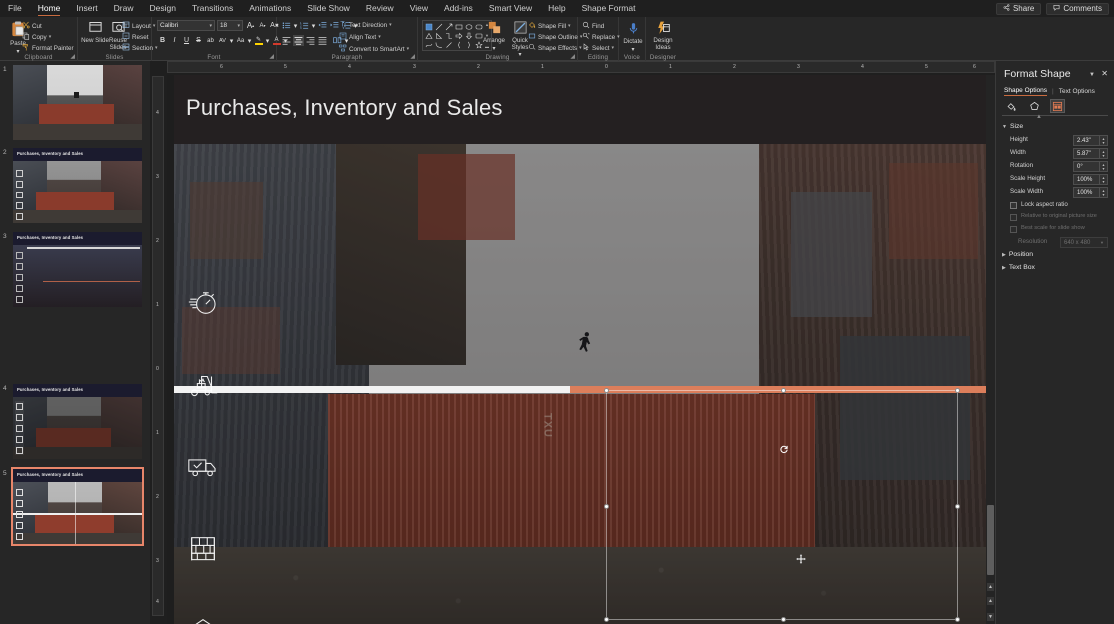  What do you see at coordinates (210, 40) in the screenshot?
I see `text-shadow-button: ab` at bounding box center [210, 40].